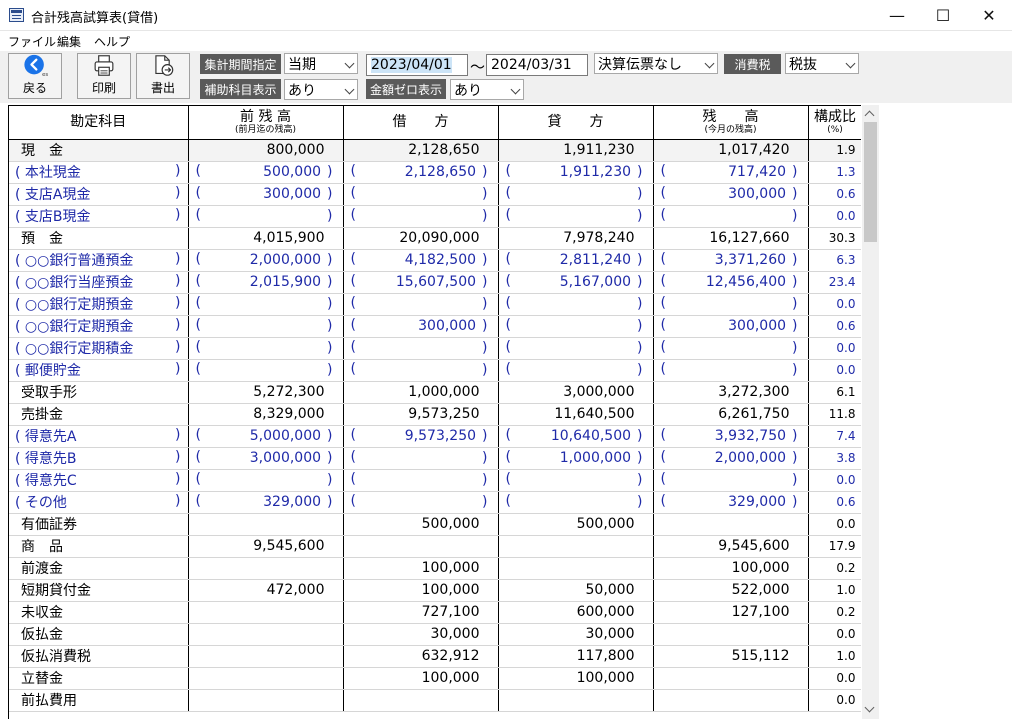 This screenshot has height=719, width=1012. Describe the element at coordinates (99, 172) in the screenshot. I see `account-cell: ( 本社現金)` at that location.